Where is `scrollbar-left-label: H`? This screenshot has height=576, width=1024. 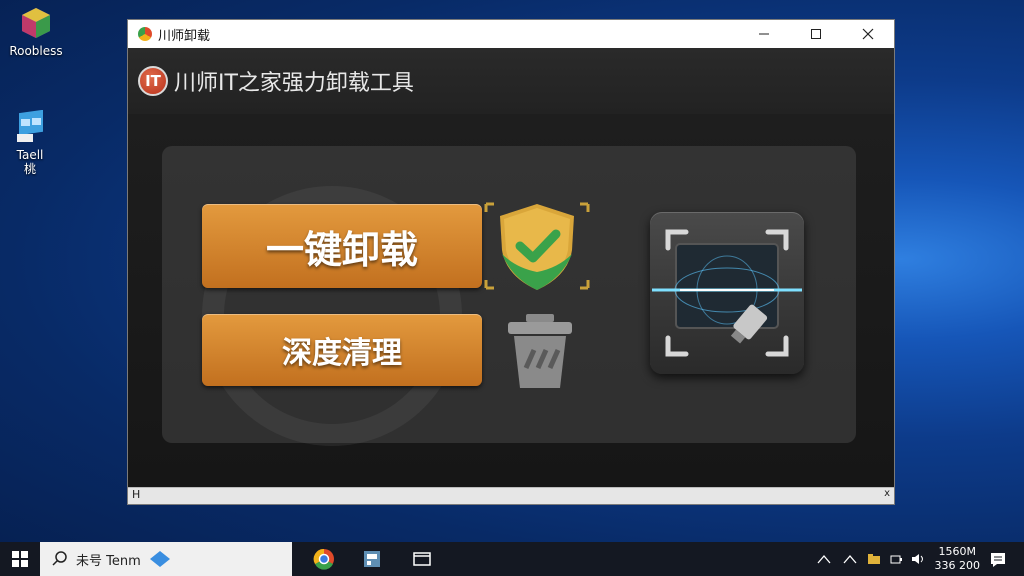 scrollbar-left-label: H is located at coordinates (136, 494).